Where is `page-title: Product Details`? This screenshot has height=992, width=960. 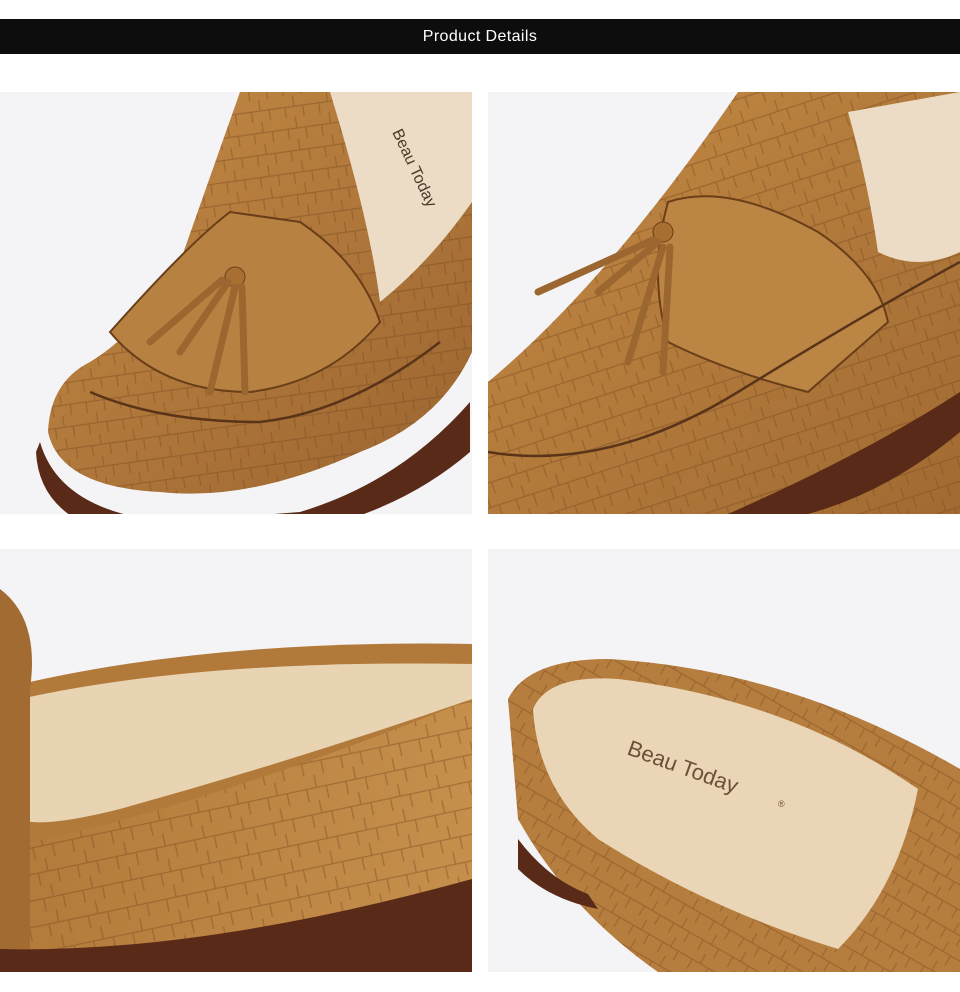
page-title: Product Details is located at coordinates (480, 36).